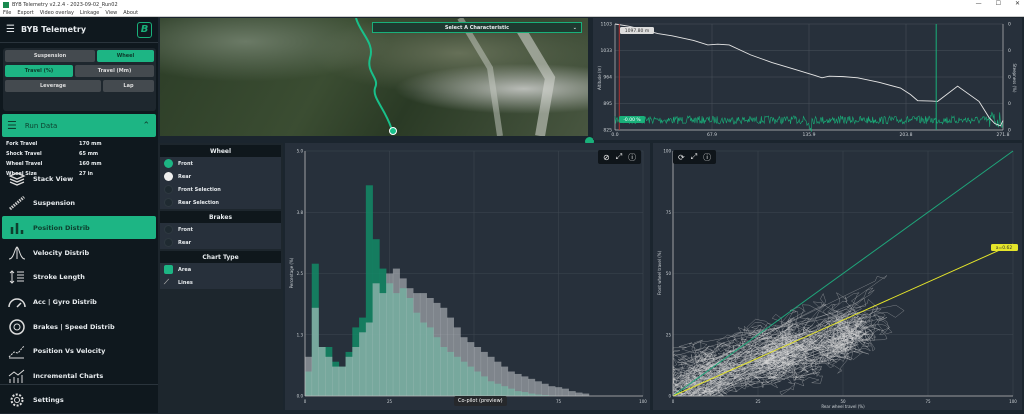 The width and height of the screenshot is (1024, 414). Describe the element at coordinates (146, 126) in the screenshot. I see `chevron-up-icon: ⌃` at that location.